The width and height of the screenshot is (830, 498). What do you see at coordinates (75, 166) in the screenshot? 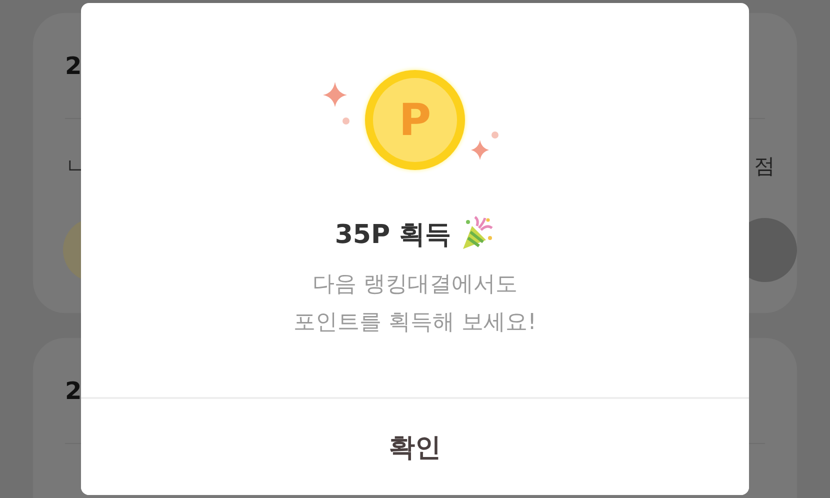
I see `card-text: ㄴ` at bounding box center [75, 166].